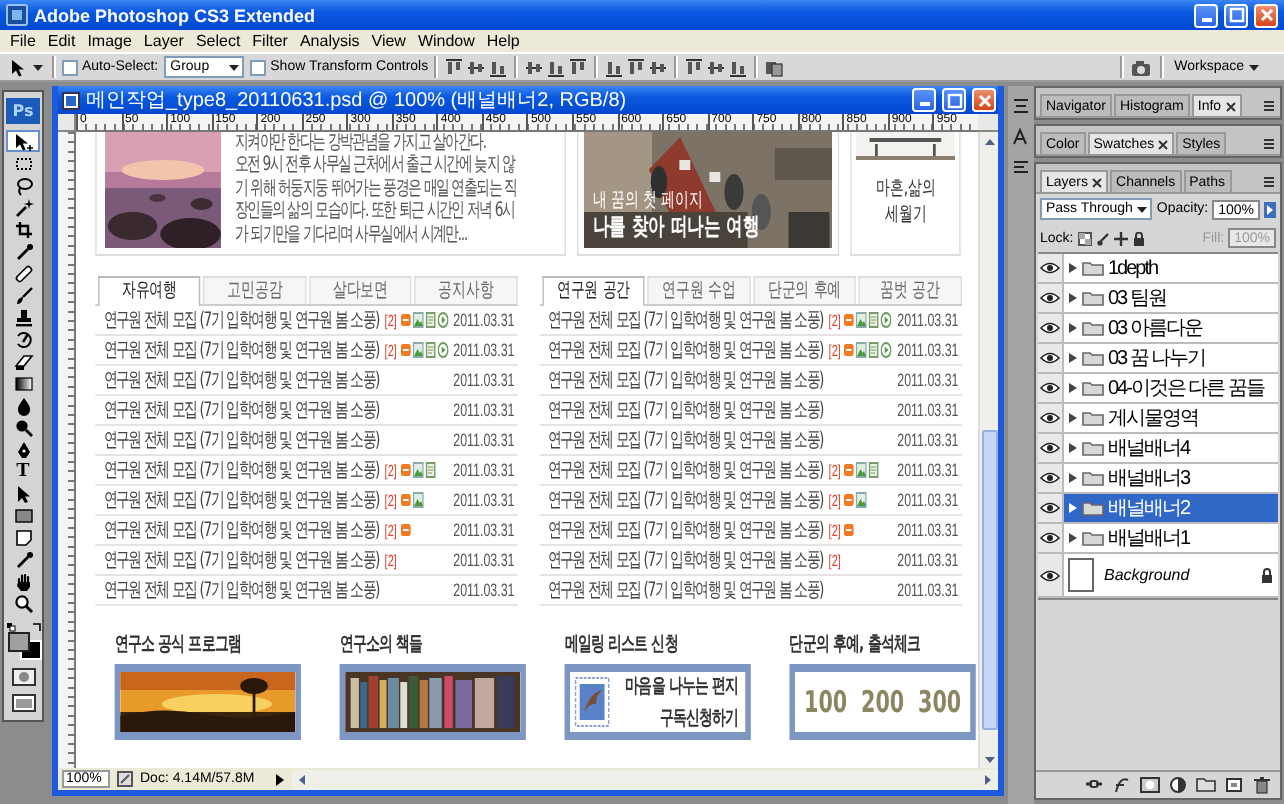 This screenshot has width=1284, height=804. I want to click on paragraph-icon, so click(1021, 167).